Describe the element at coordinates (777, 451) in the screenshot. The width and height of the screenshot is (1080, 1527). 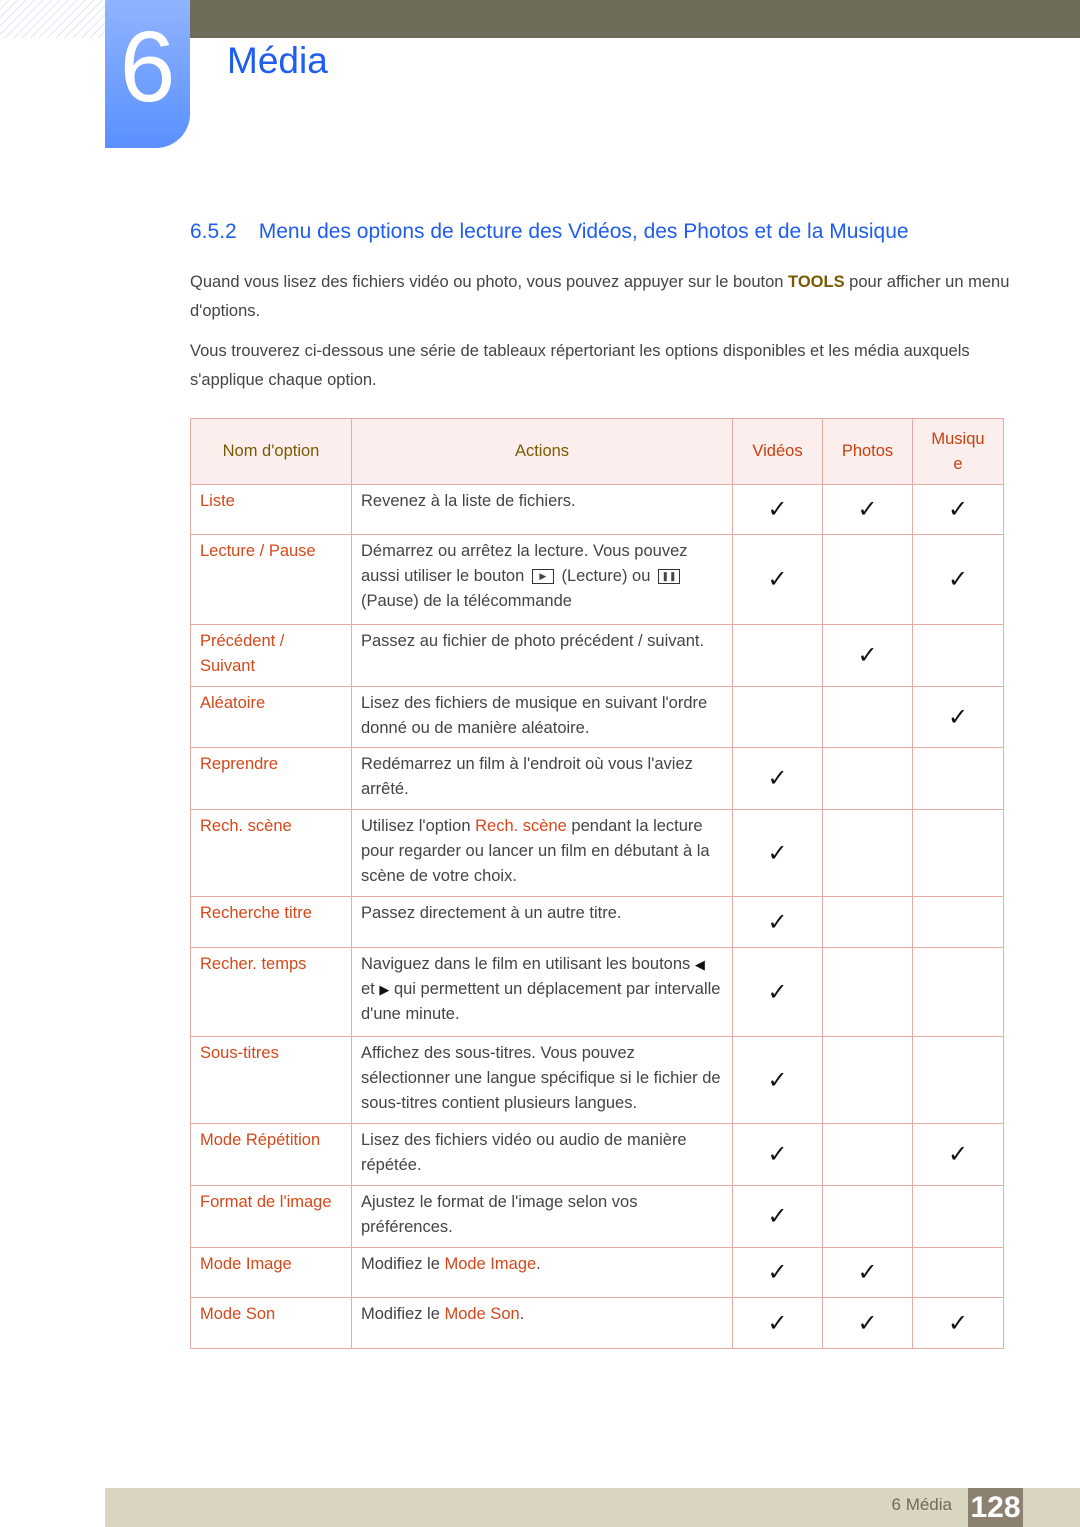
I see `header-videos: Vidéos` at that location.